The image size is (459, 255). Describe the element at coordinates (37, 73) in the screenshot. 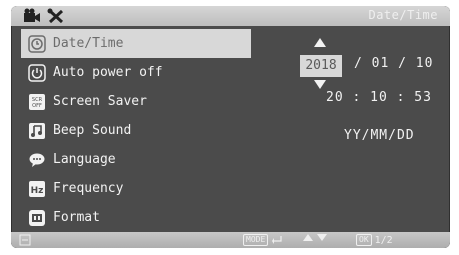

I see `power-icon` at that location.